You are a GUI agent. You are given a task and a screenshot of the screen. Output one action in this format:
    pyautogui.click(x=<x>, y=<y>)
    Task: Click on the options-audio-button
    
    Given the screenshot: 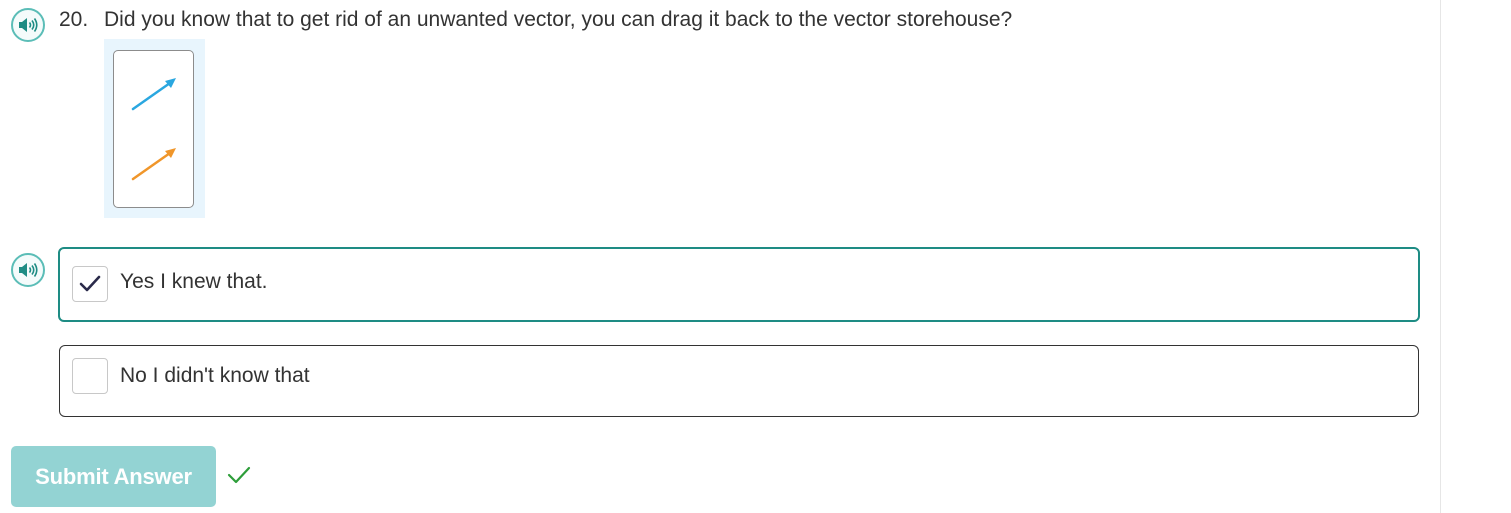 What is the action you would take?
    pyautogui.click(x=28, y=270)
    